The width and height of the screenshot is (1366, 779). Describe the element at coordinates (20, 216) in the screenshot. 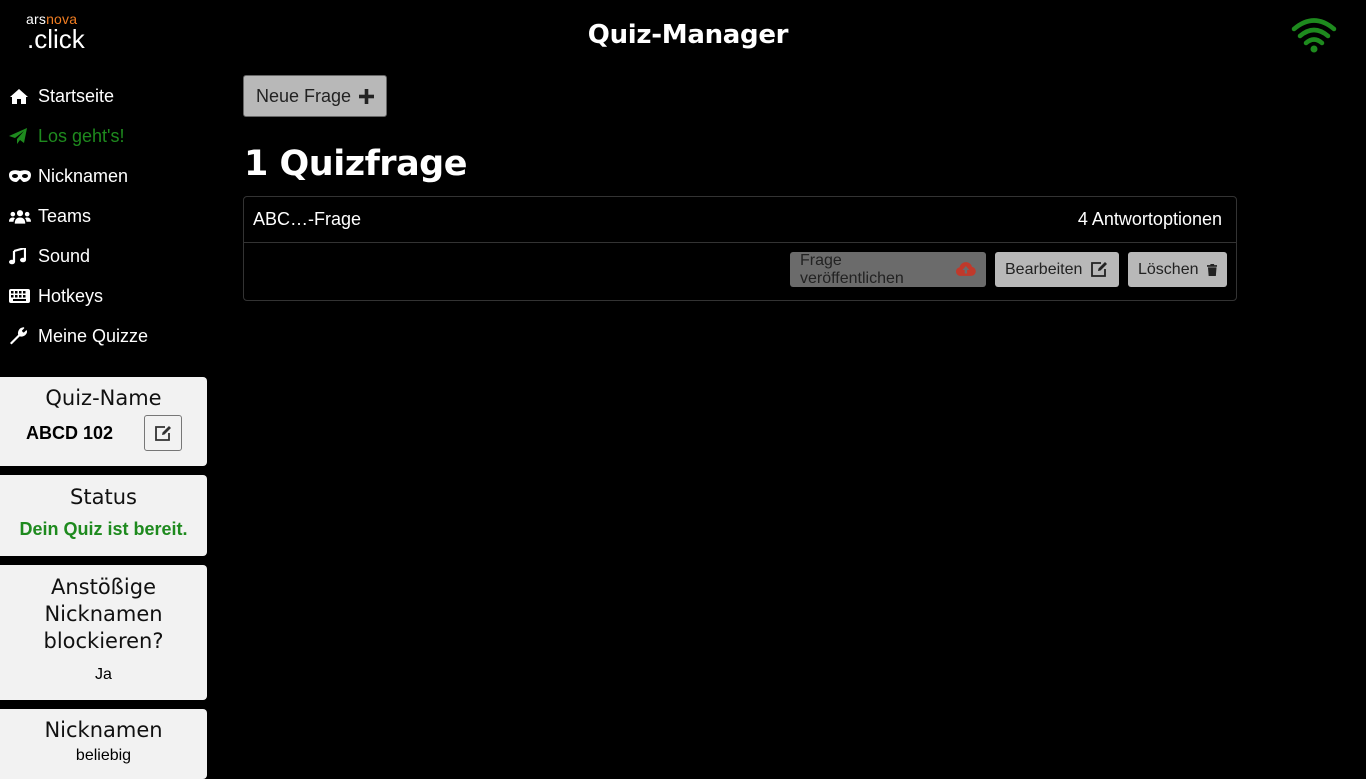

I see `users-icon` at that location.